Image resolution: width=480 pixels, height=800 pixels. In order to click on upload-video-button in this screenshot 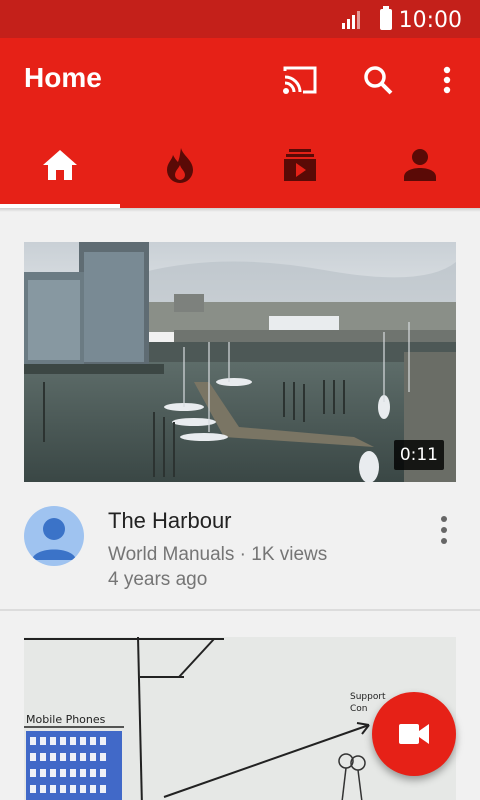, I will do `click(414, 734)`.